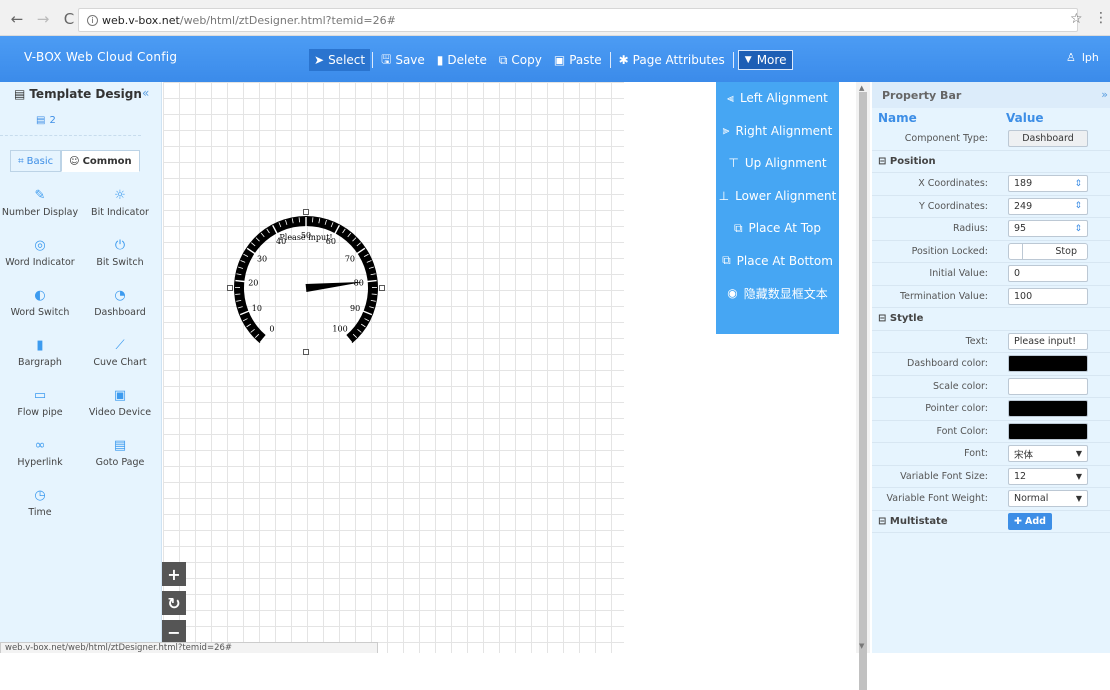 This screenshot has height=690, width=1110. I want to click on zoom-in-button: +, so click(174, 574).